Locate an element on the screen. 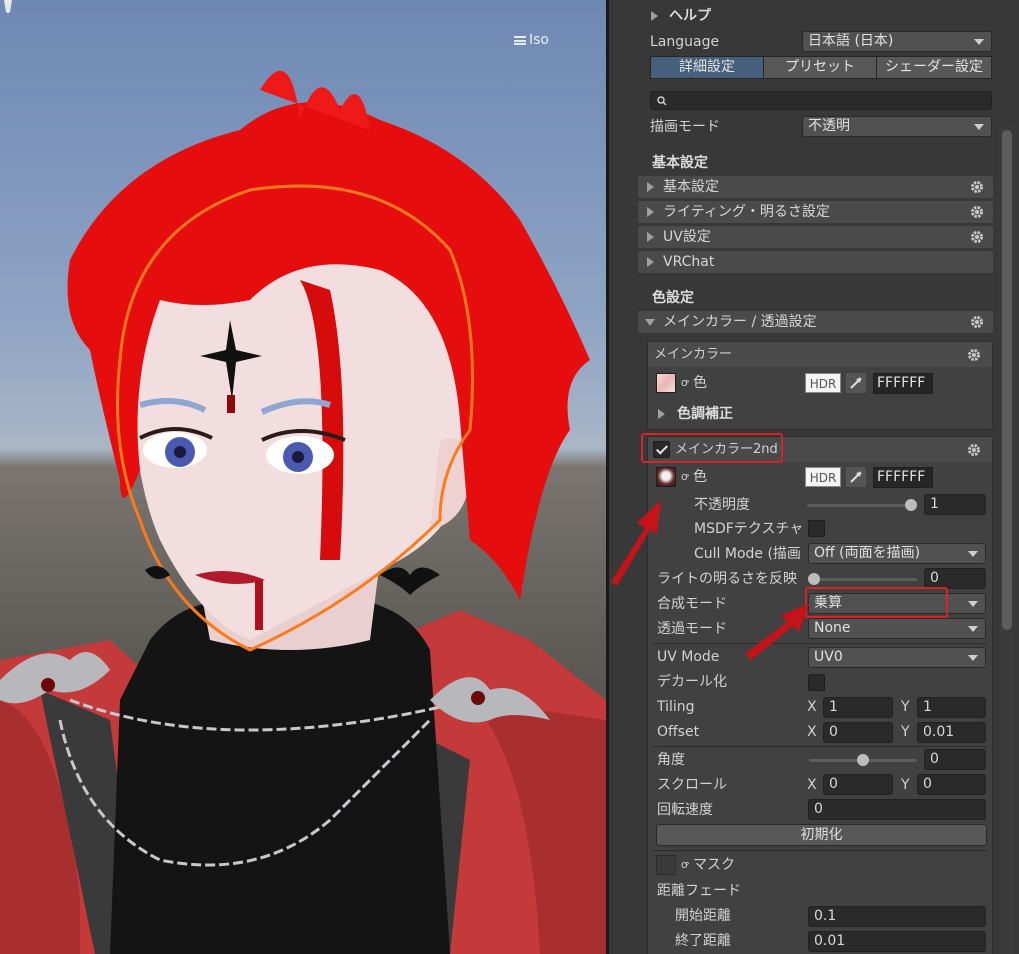  main-color-label: 色 is located at coordinates (700, 383).